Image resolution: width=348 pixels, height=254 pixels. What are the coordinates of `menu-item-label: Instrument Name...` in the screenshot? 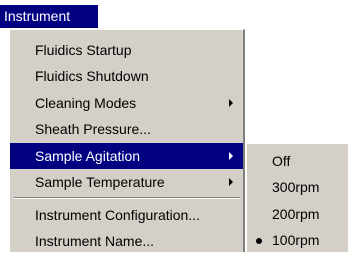 It's located at (95, 241).